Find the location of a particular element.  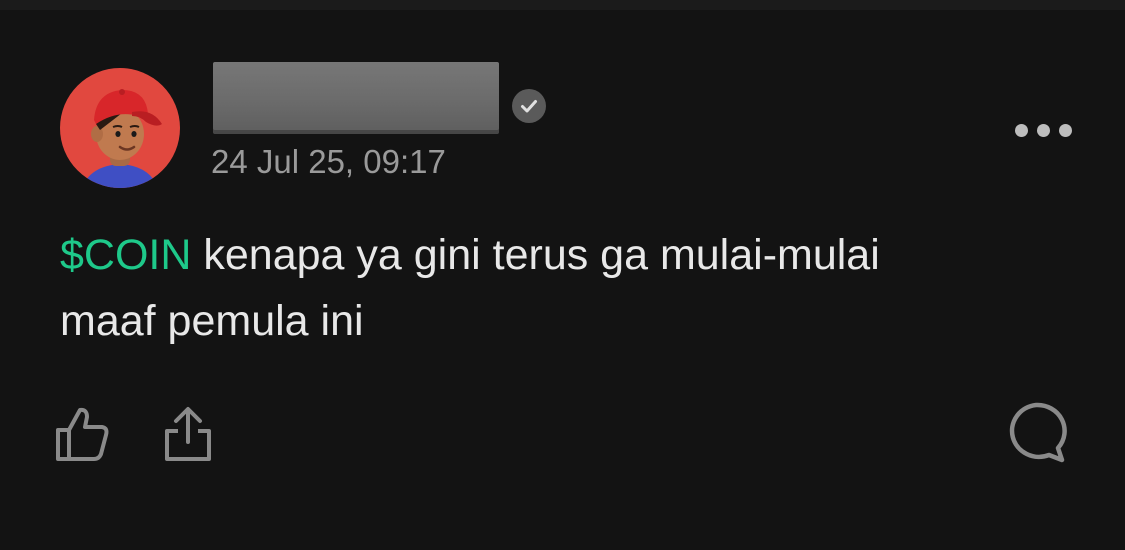

author-name is located at coordinates (356, 98).